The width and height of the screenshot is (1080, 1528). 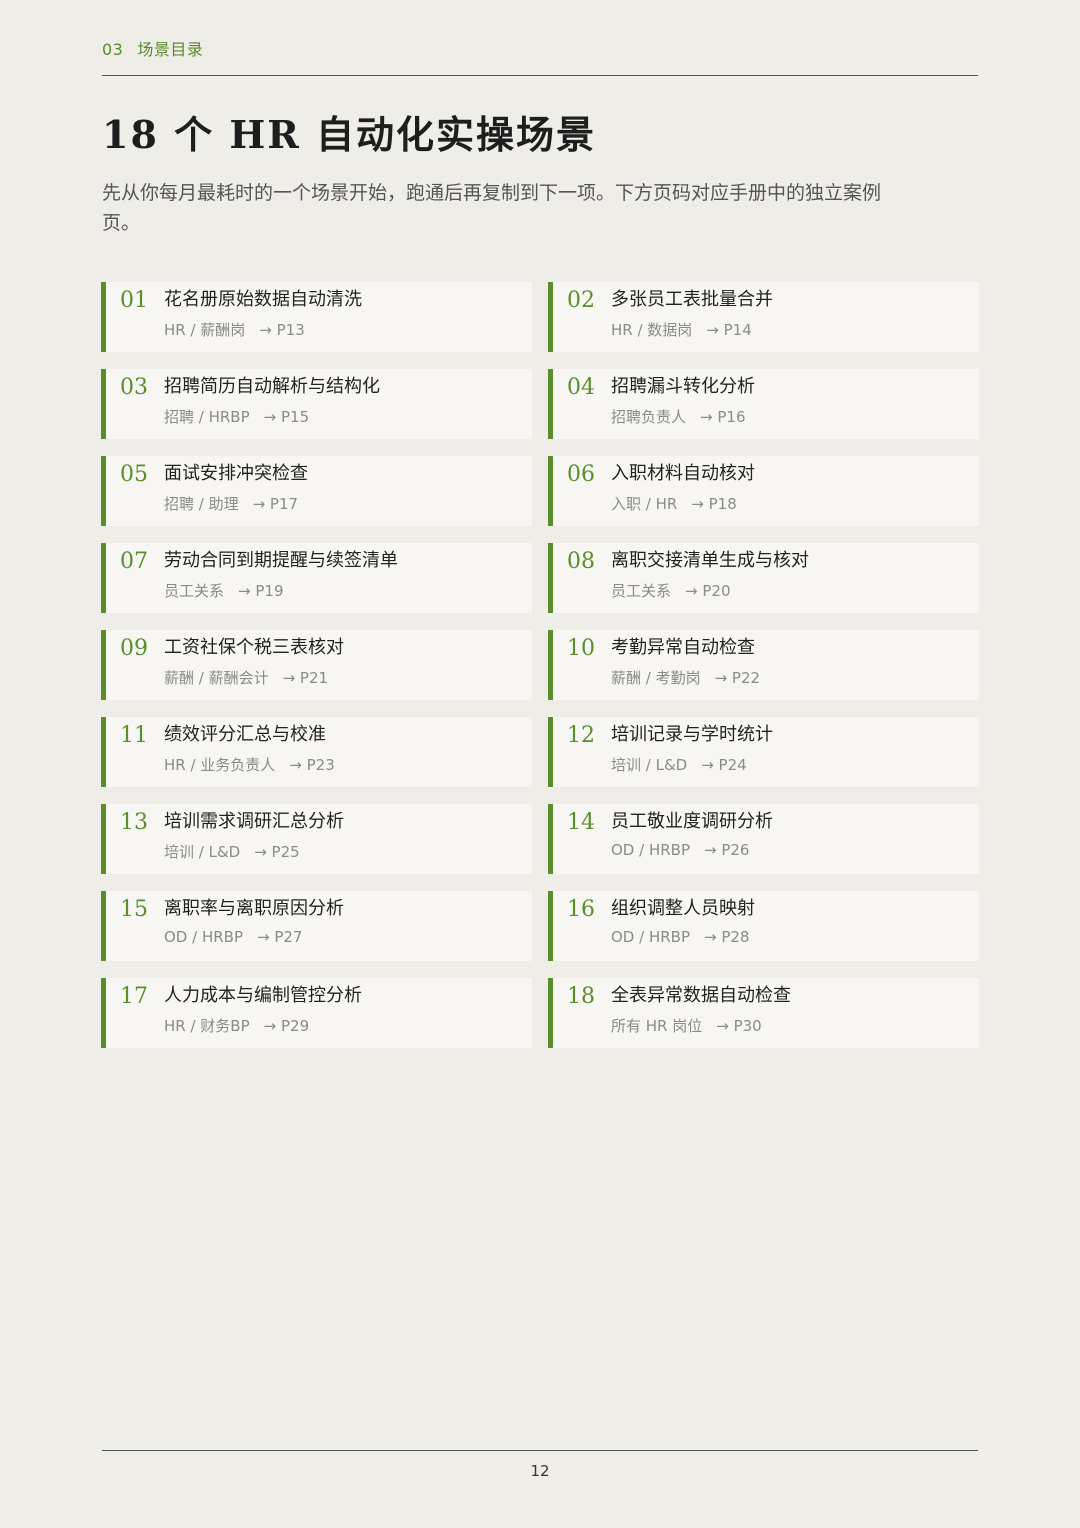 What do you see at coordinates (737, 678) in the screenshot?
I see `scenario-page-link: → P22` at bounding box center [737, 678].